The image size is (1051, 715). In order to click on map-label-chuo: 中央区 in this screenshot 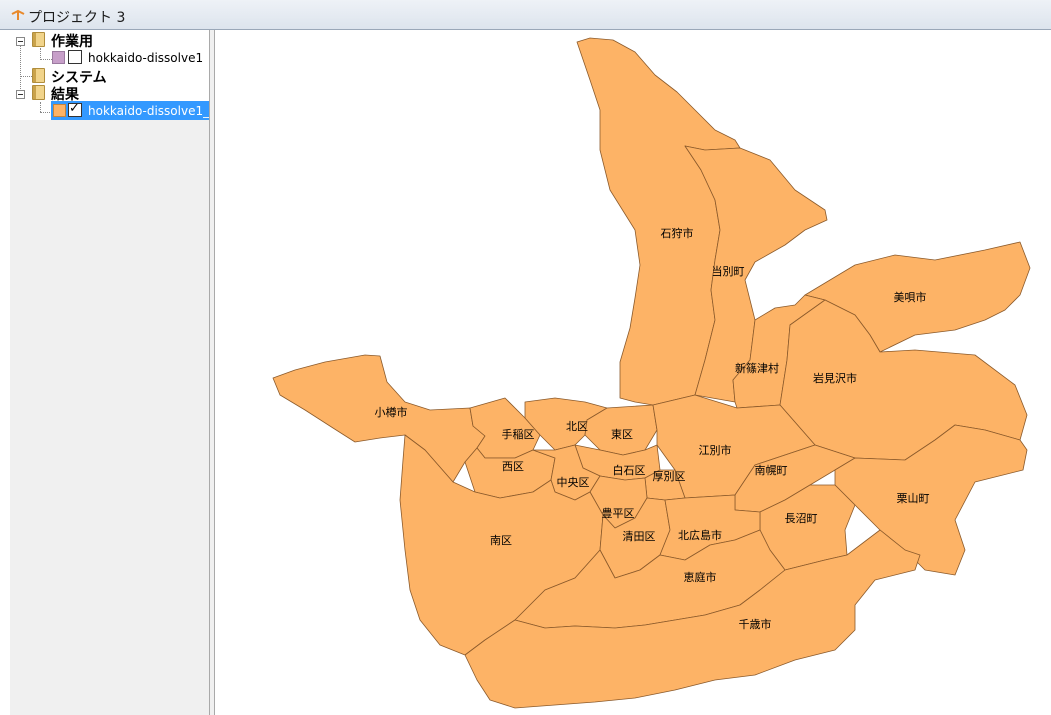, I will do `click(573, 482)`.